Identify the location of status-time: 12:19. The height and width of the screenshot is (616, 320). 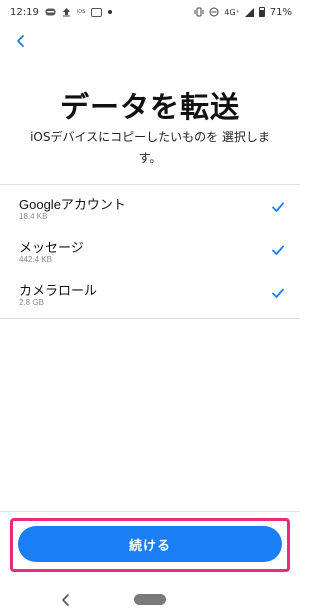
(24, 12).